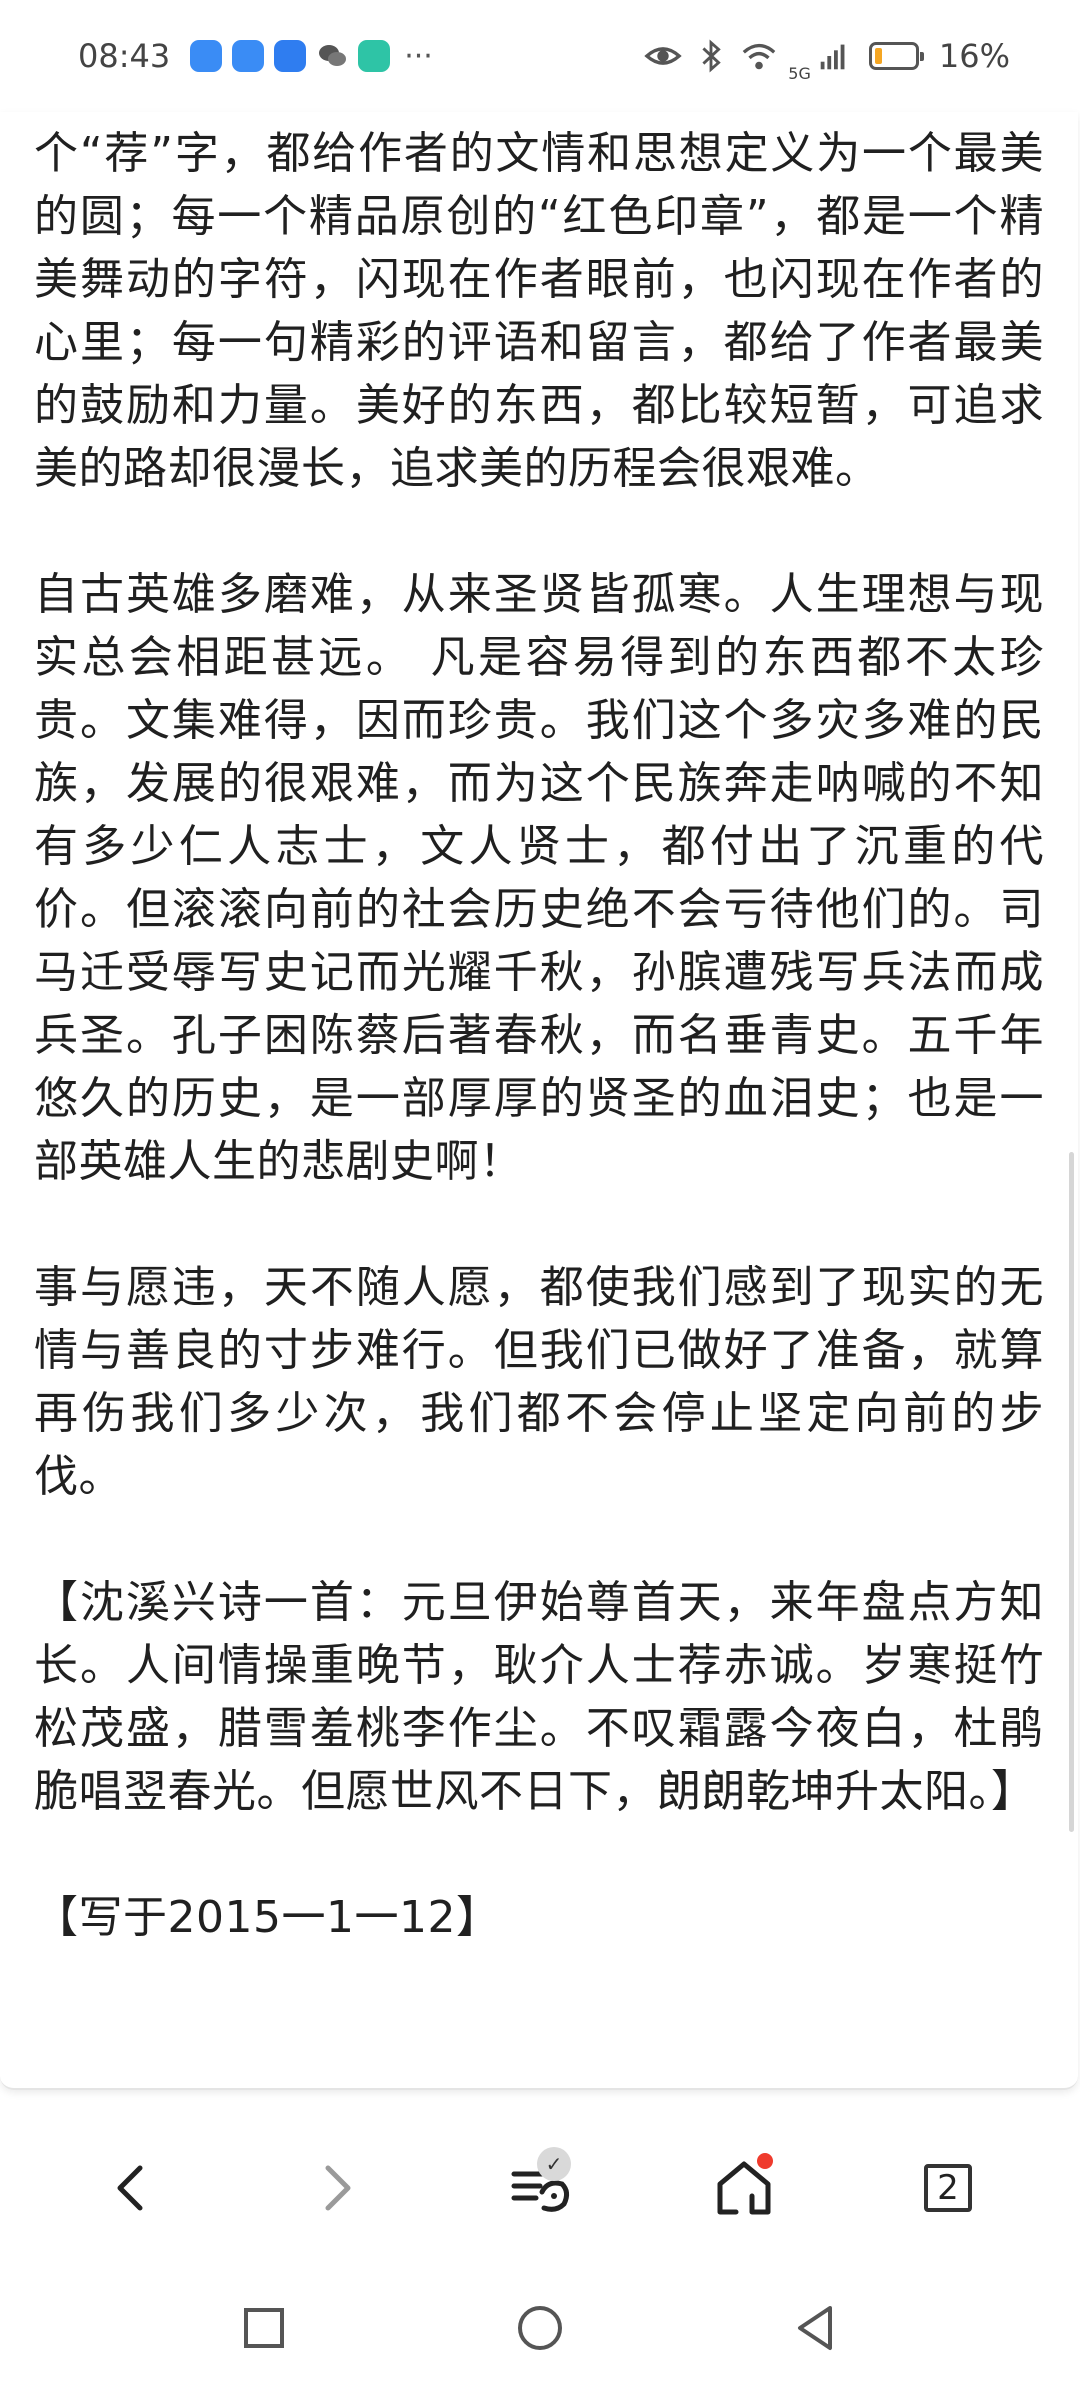  What do you see at coordinates (832, 57) in the screenshot?
I see `signal-icon` at bounding box center [832, 57].